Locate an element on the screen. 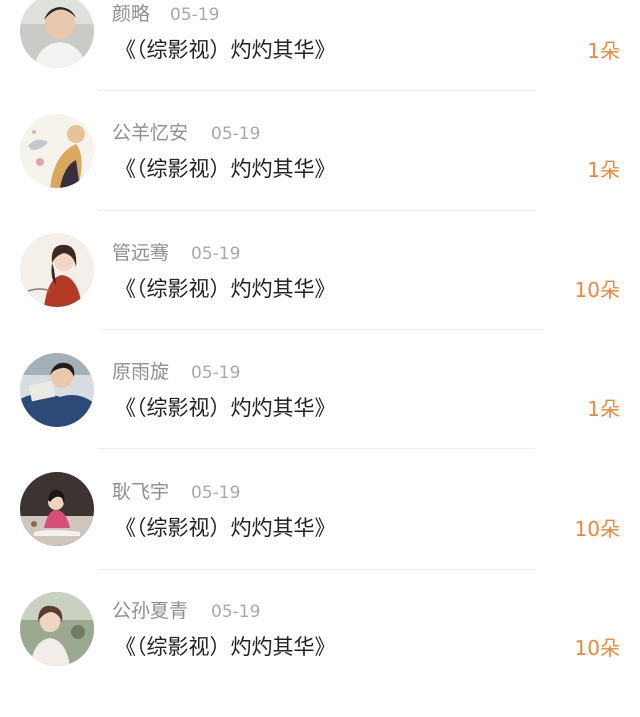 The height and width of the screenshot is (717, 640). avatar-man-reading-icon is located at coordinates (57, 390).